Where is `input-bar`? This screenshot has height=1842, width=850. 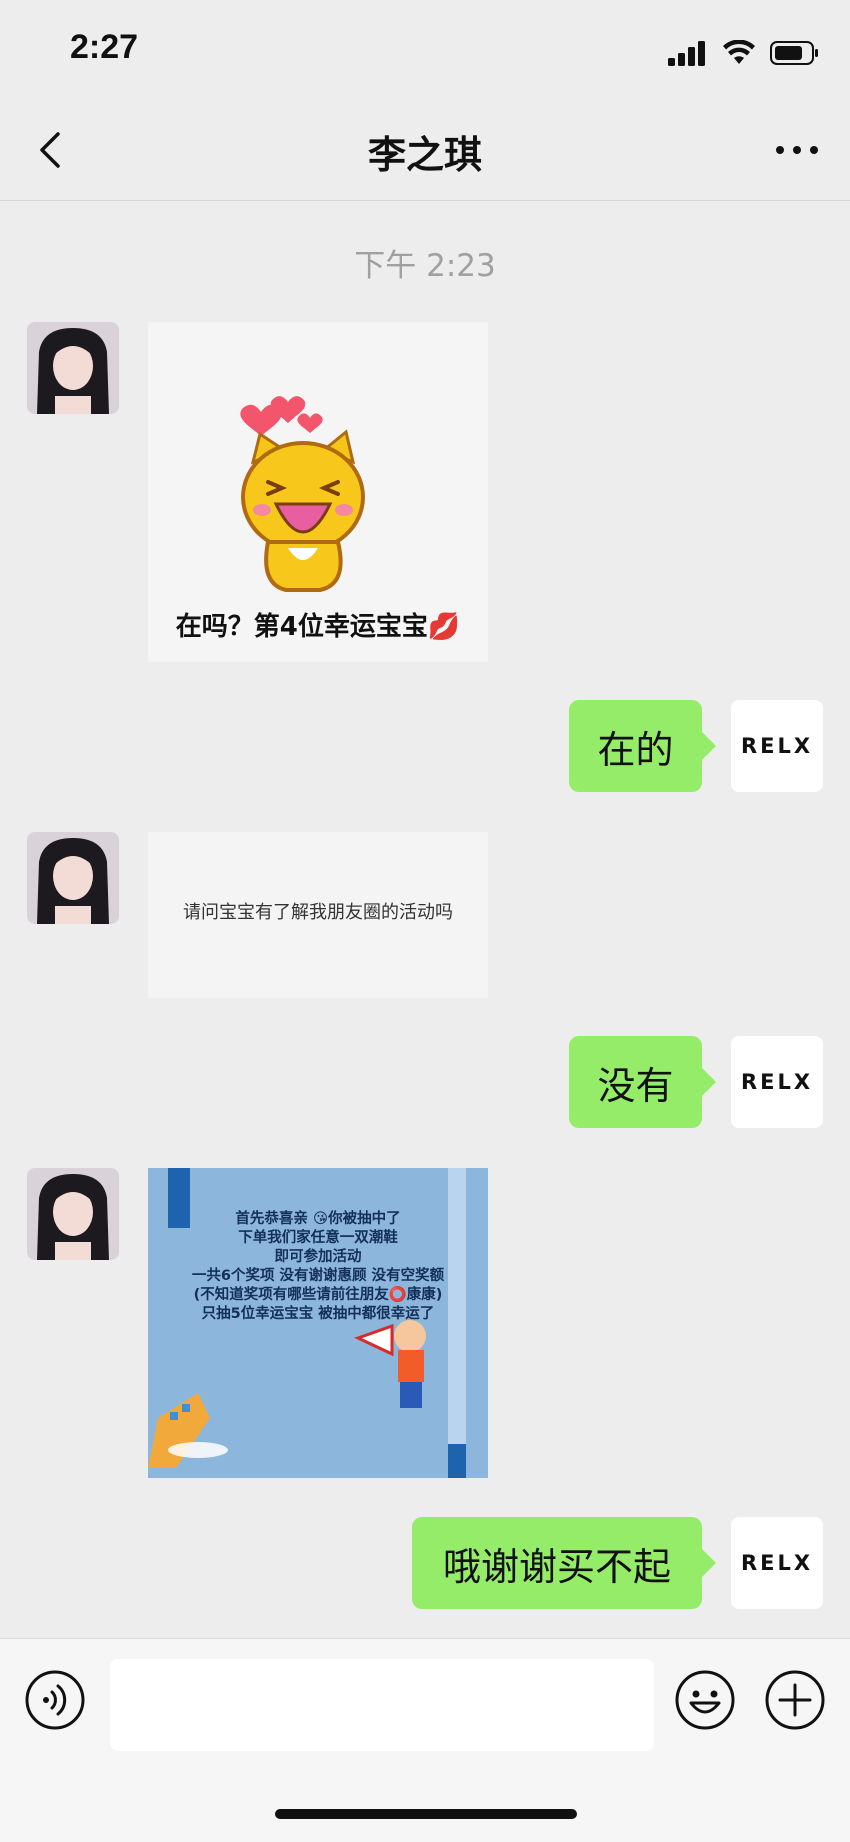 input-bar is located at coordinates (425, 1740).